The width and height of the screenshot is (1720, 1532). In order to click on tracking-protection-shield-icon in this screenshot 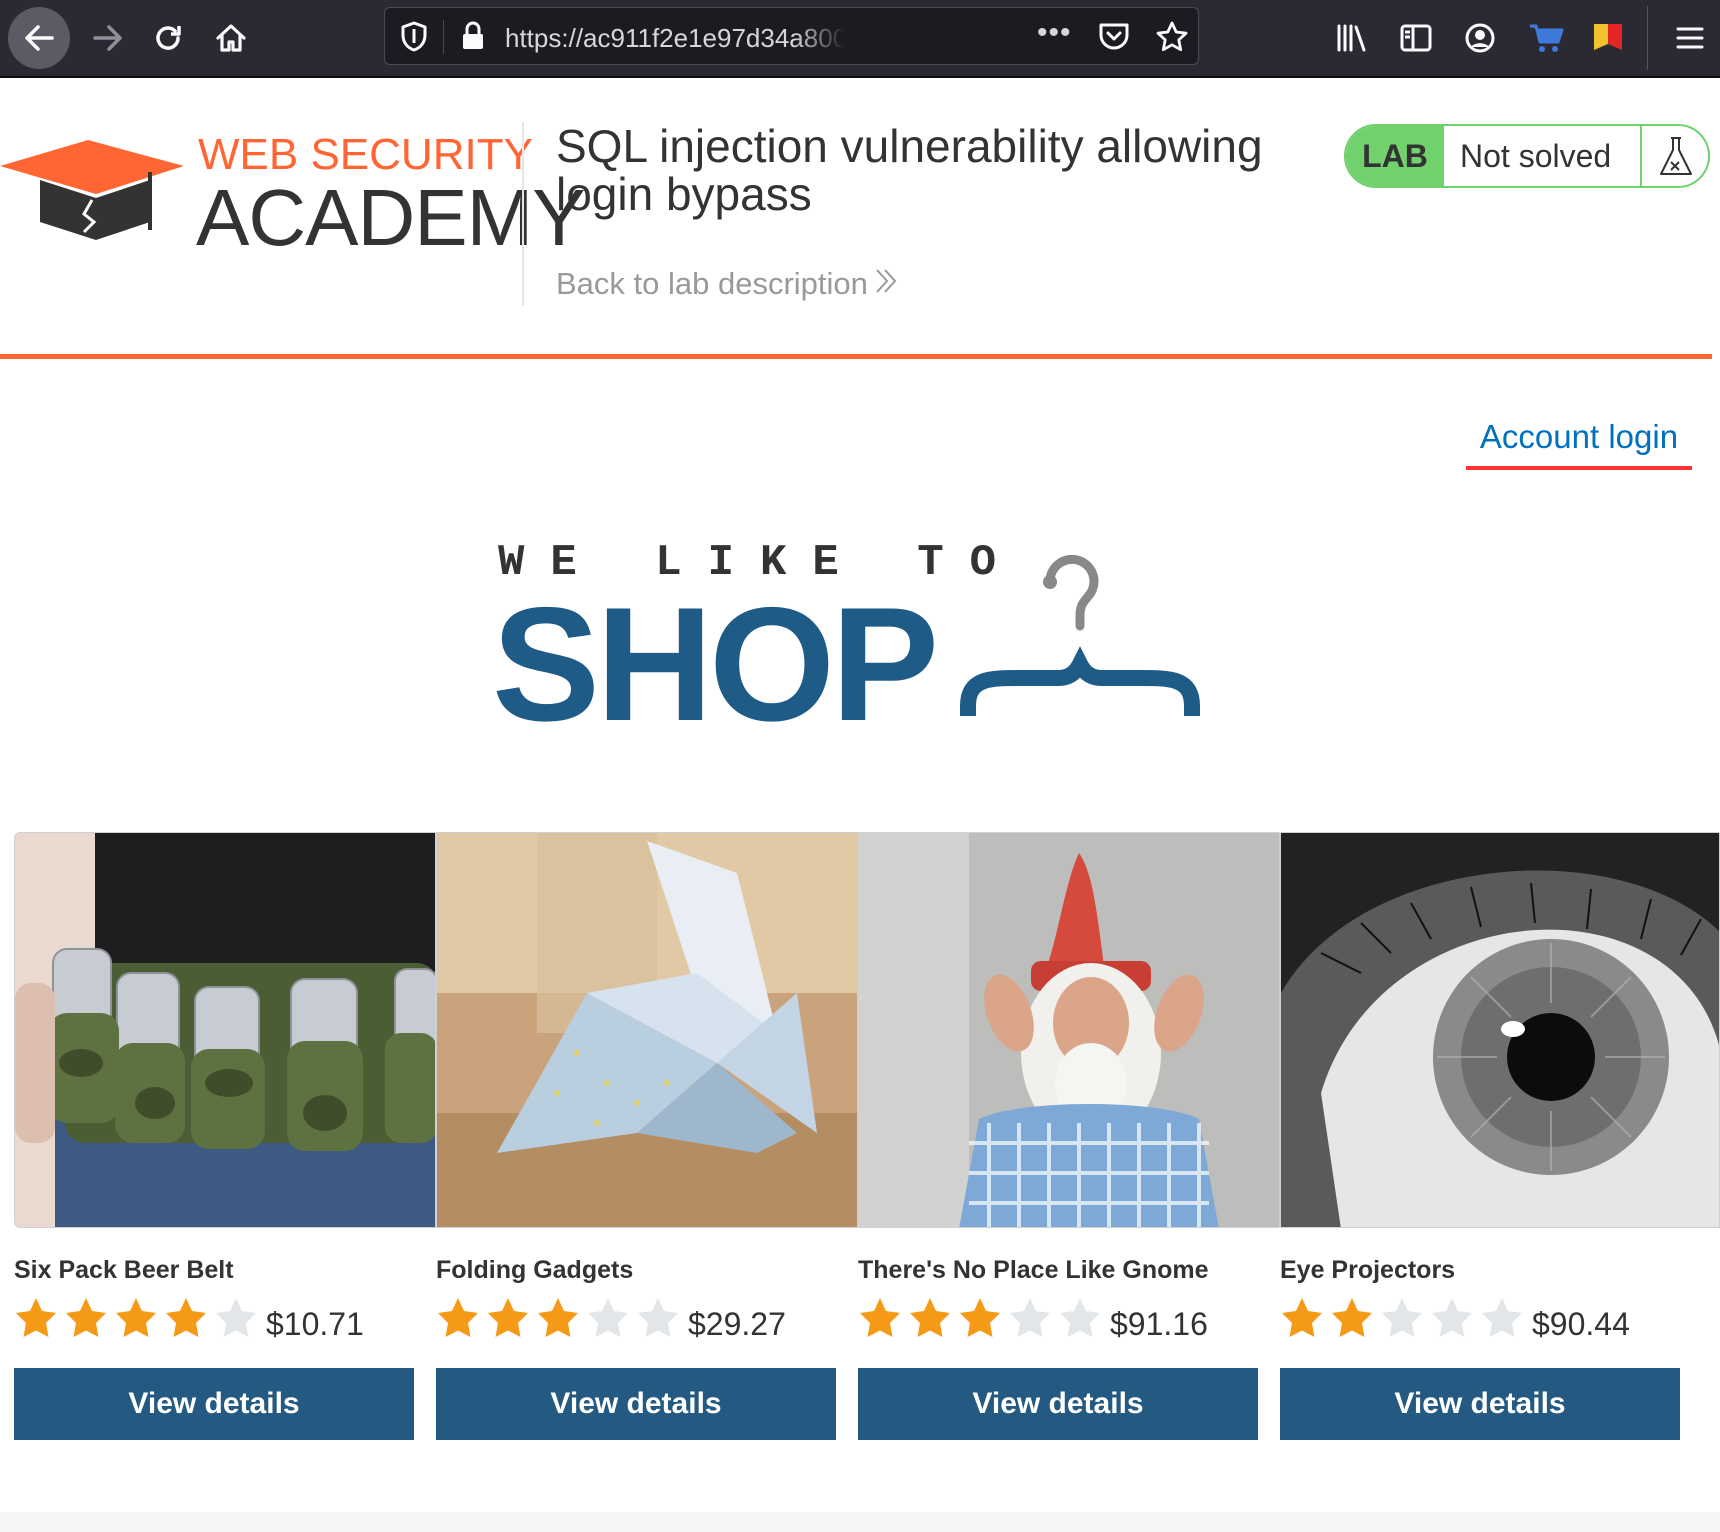, I will do `click(414, 38)`.